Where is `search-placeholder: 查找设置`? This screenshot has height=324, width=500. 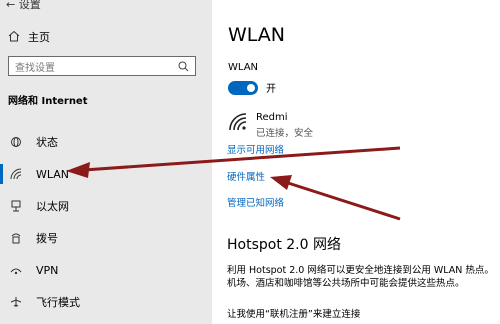
search-placeholder: 查找设置 is located at coordinates (35, 68).